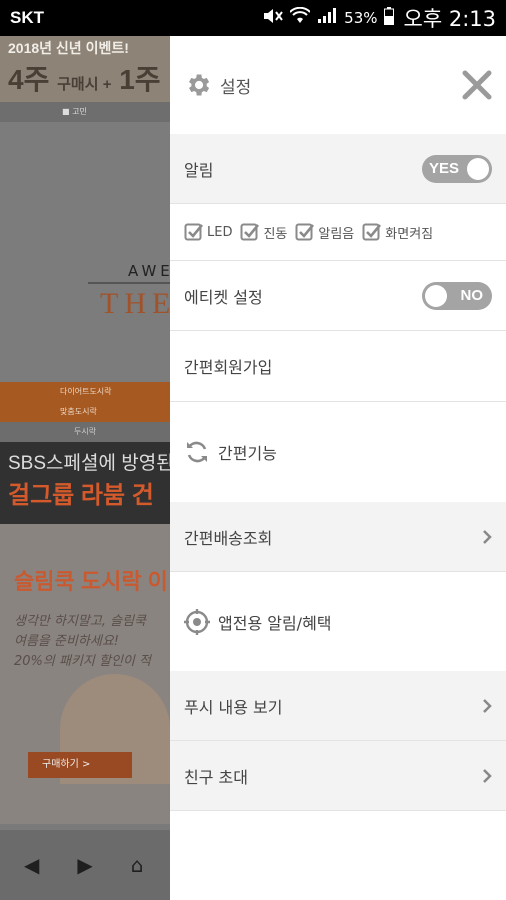 The width and height of the screenshot is (506, 900). What do you see at coordinates (338, 776) in the screenshot?
I see `invite-row: 친구 초대` at bounding box center [338, 776].